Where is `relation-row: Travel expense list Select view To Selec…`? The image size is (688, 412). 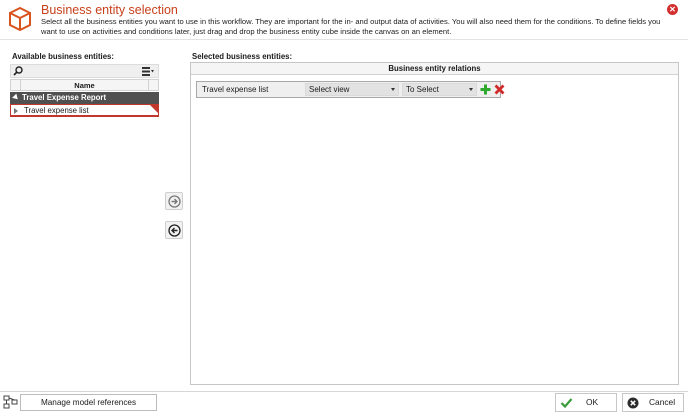
relation-row: Travel expense list Select view To Selec… is located at coordinates (350, 89).